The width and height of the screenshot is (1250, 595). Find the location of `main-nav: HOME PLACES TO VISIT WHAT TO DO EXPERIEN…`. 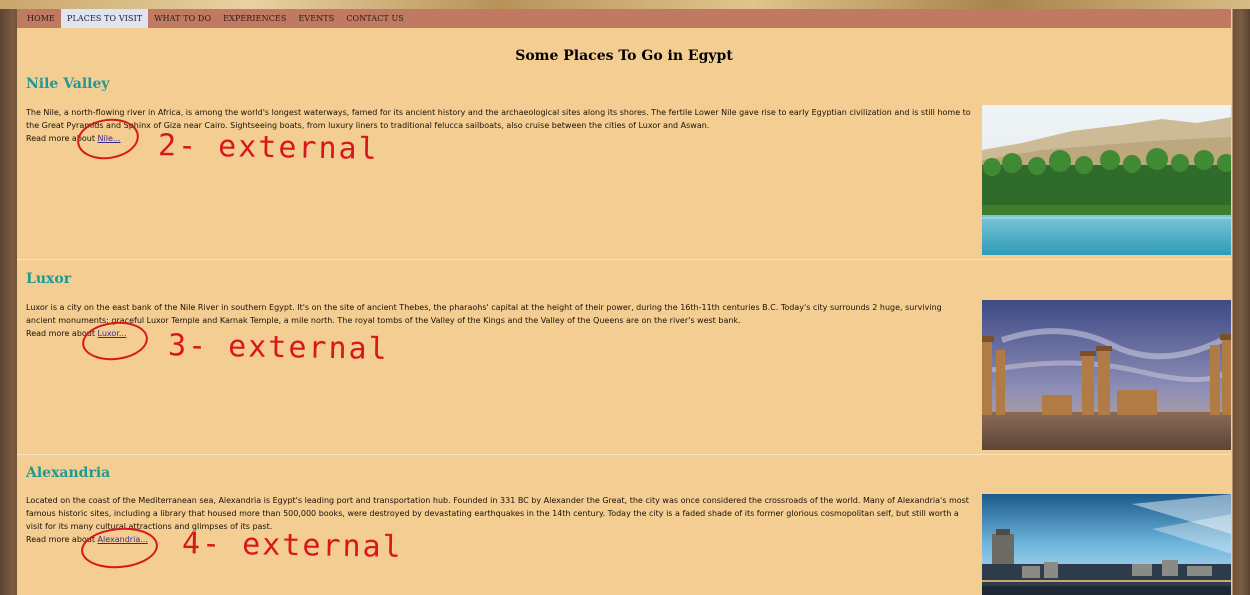

main-nav: HOME PLACES TO VISIT WHAT TO DO EXPERIEN… is located at coordinates (624, 18).